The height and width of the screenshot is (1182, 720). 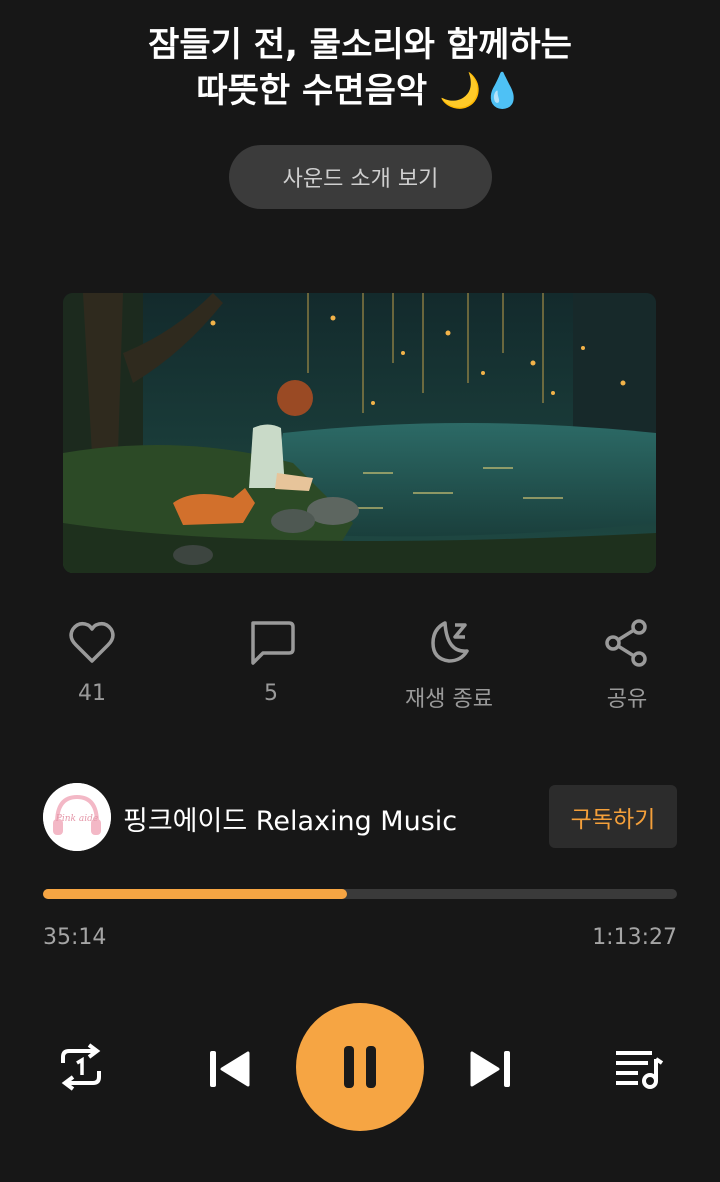 What do you see at coordinates (360, 68) in the screenshot?
I see `track-title: 잠들기 전, 물소리와 함께하는 따뜻한 수면음악 🌙💧` at bounding box center [360, 68].